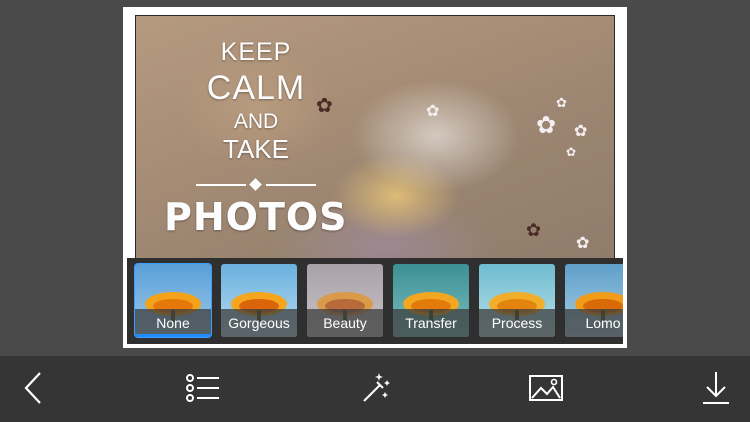 The width and height of the screenshot is (750, 422). Describe the element at coordinates (173, 300) in the screenshot. I see `filter-none: None` at that location.